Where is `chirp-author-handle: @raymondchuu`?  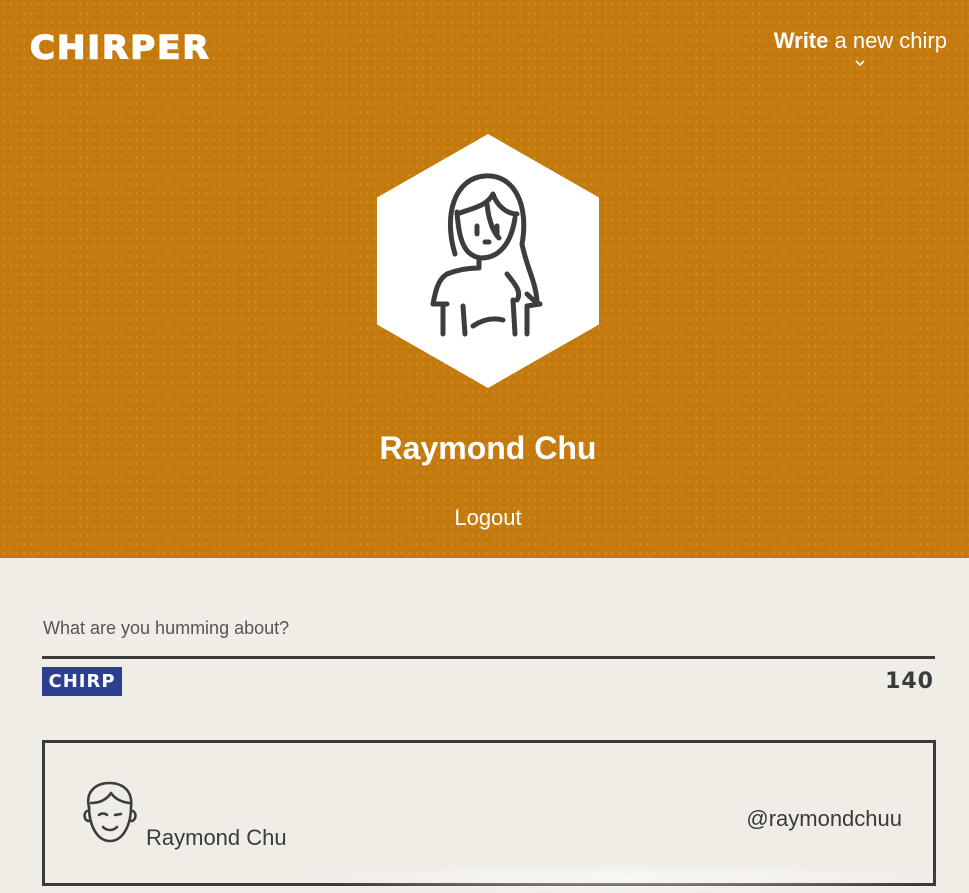 chirp-author-handle: @raymondchuu is located at coordinates (824, 819).